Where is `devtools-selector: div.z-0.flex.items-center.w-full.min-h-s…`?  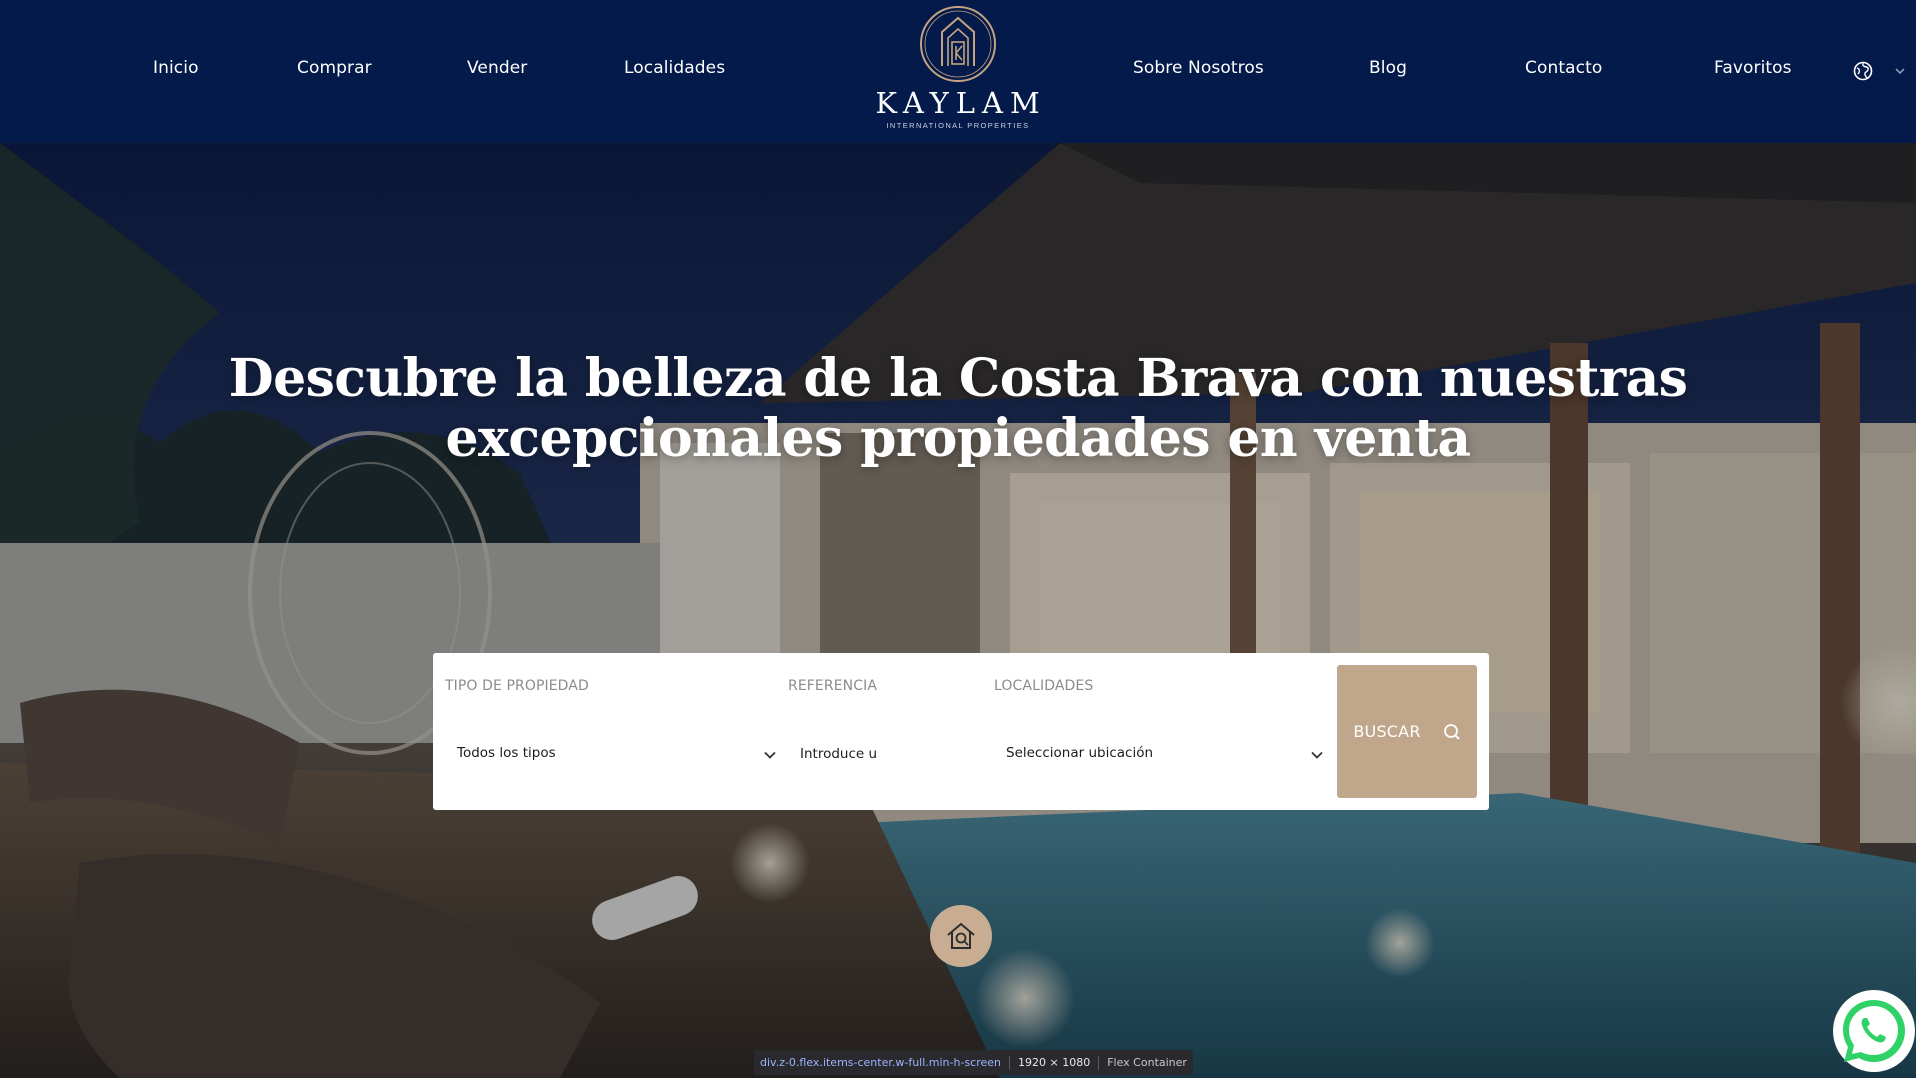 devtools-selector: div.z-0.flex.items-center.w-full.min-h-s… is located at coordinates (881, 1062).